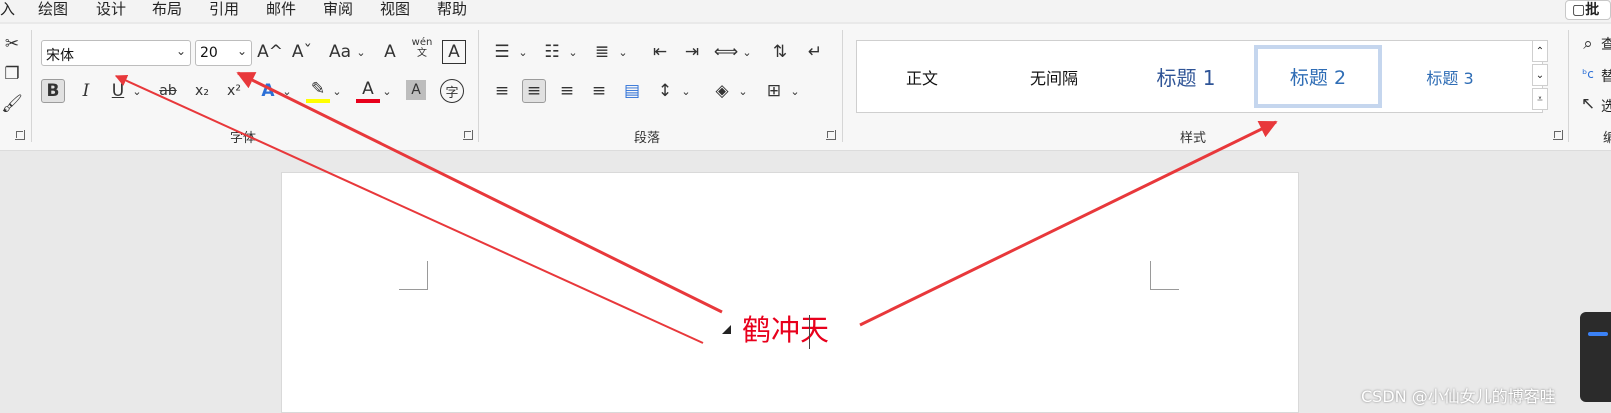  Describe the element at coordinates (60, 56) in the screenshot. I see `font-name-value: 宋体` at that location.